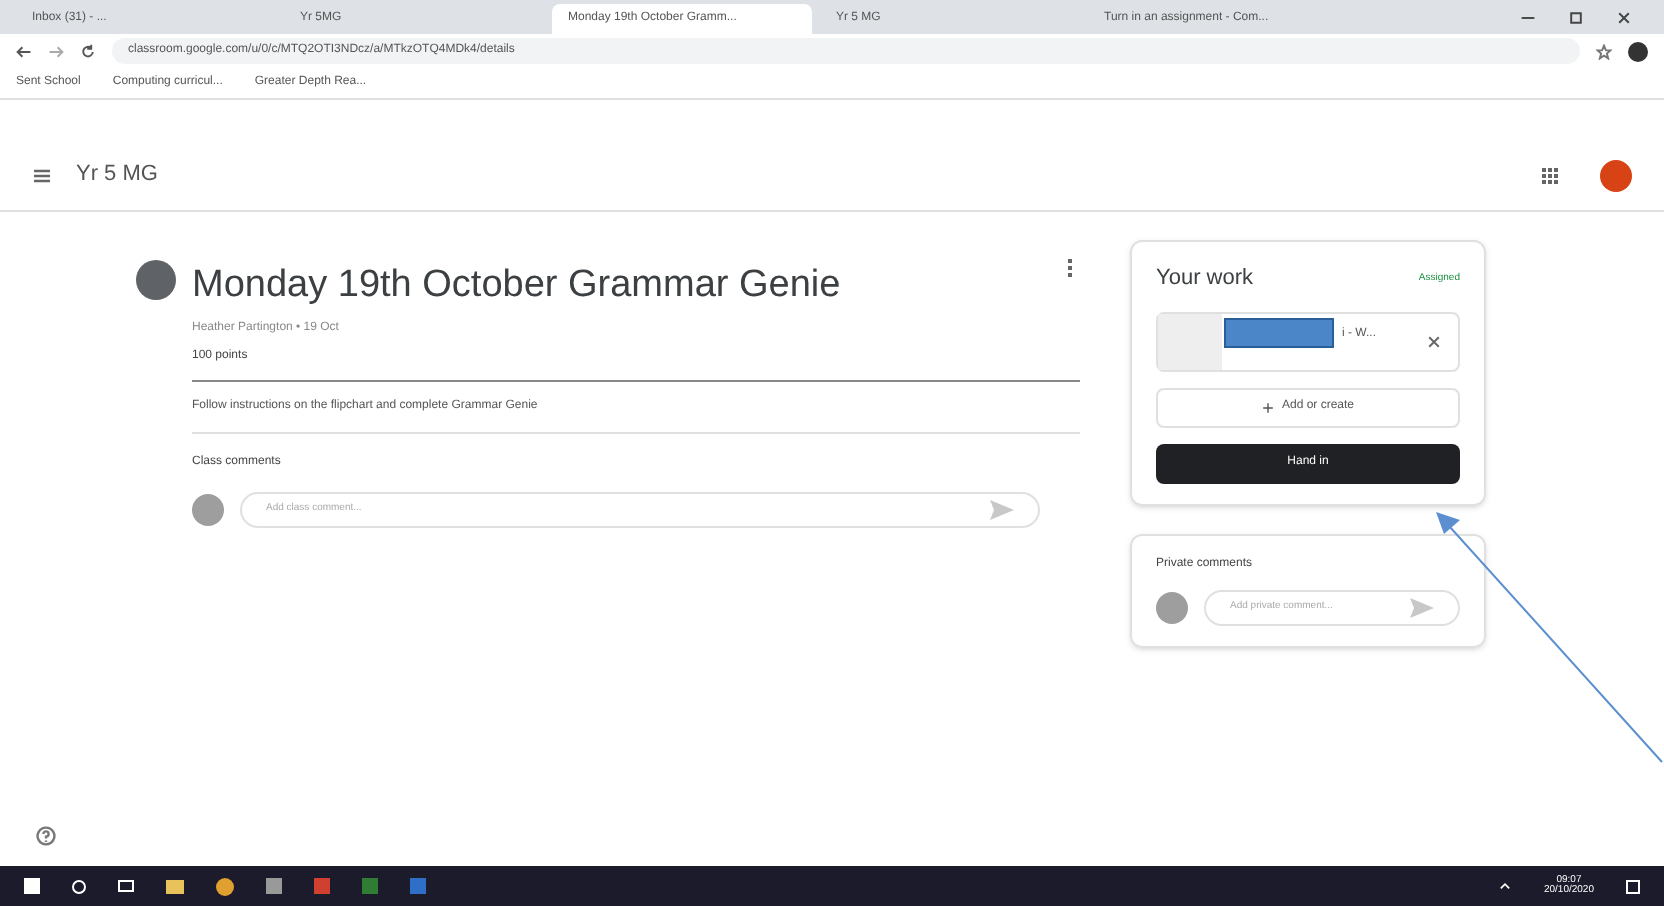  I want to click on task-view-icon, so click(126, 886).